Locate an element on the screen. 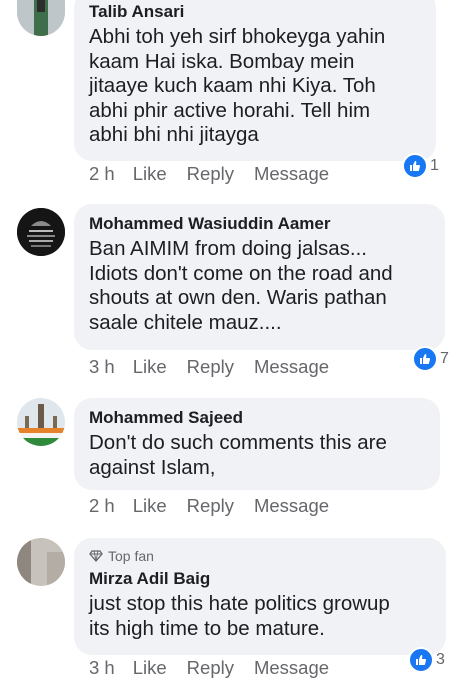 Image resolution: width=473 pixels, height=692 pixels. comment-line: just stop this hate politics growup is located at coordinates (239, 603).